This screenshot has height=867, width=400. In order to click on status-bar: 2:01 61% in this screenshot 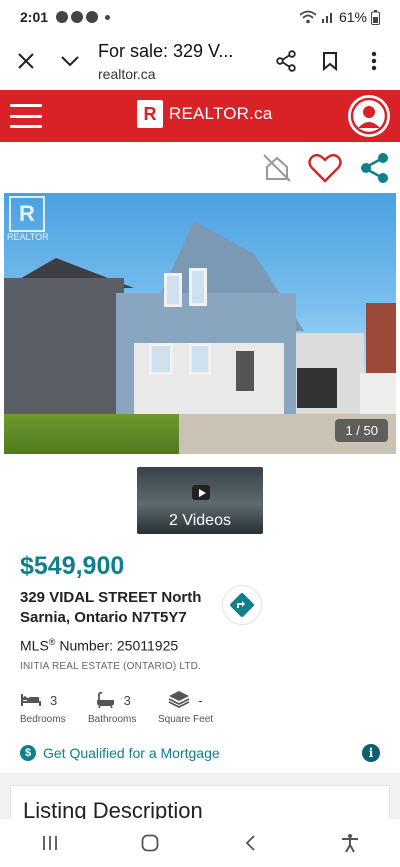, I will do `click(200, 17)`.